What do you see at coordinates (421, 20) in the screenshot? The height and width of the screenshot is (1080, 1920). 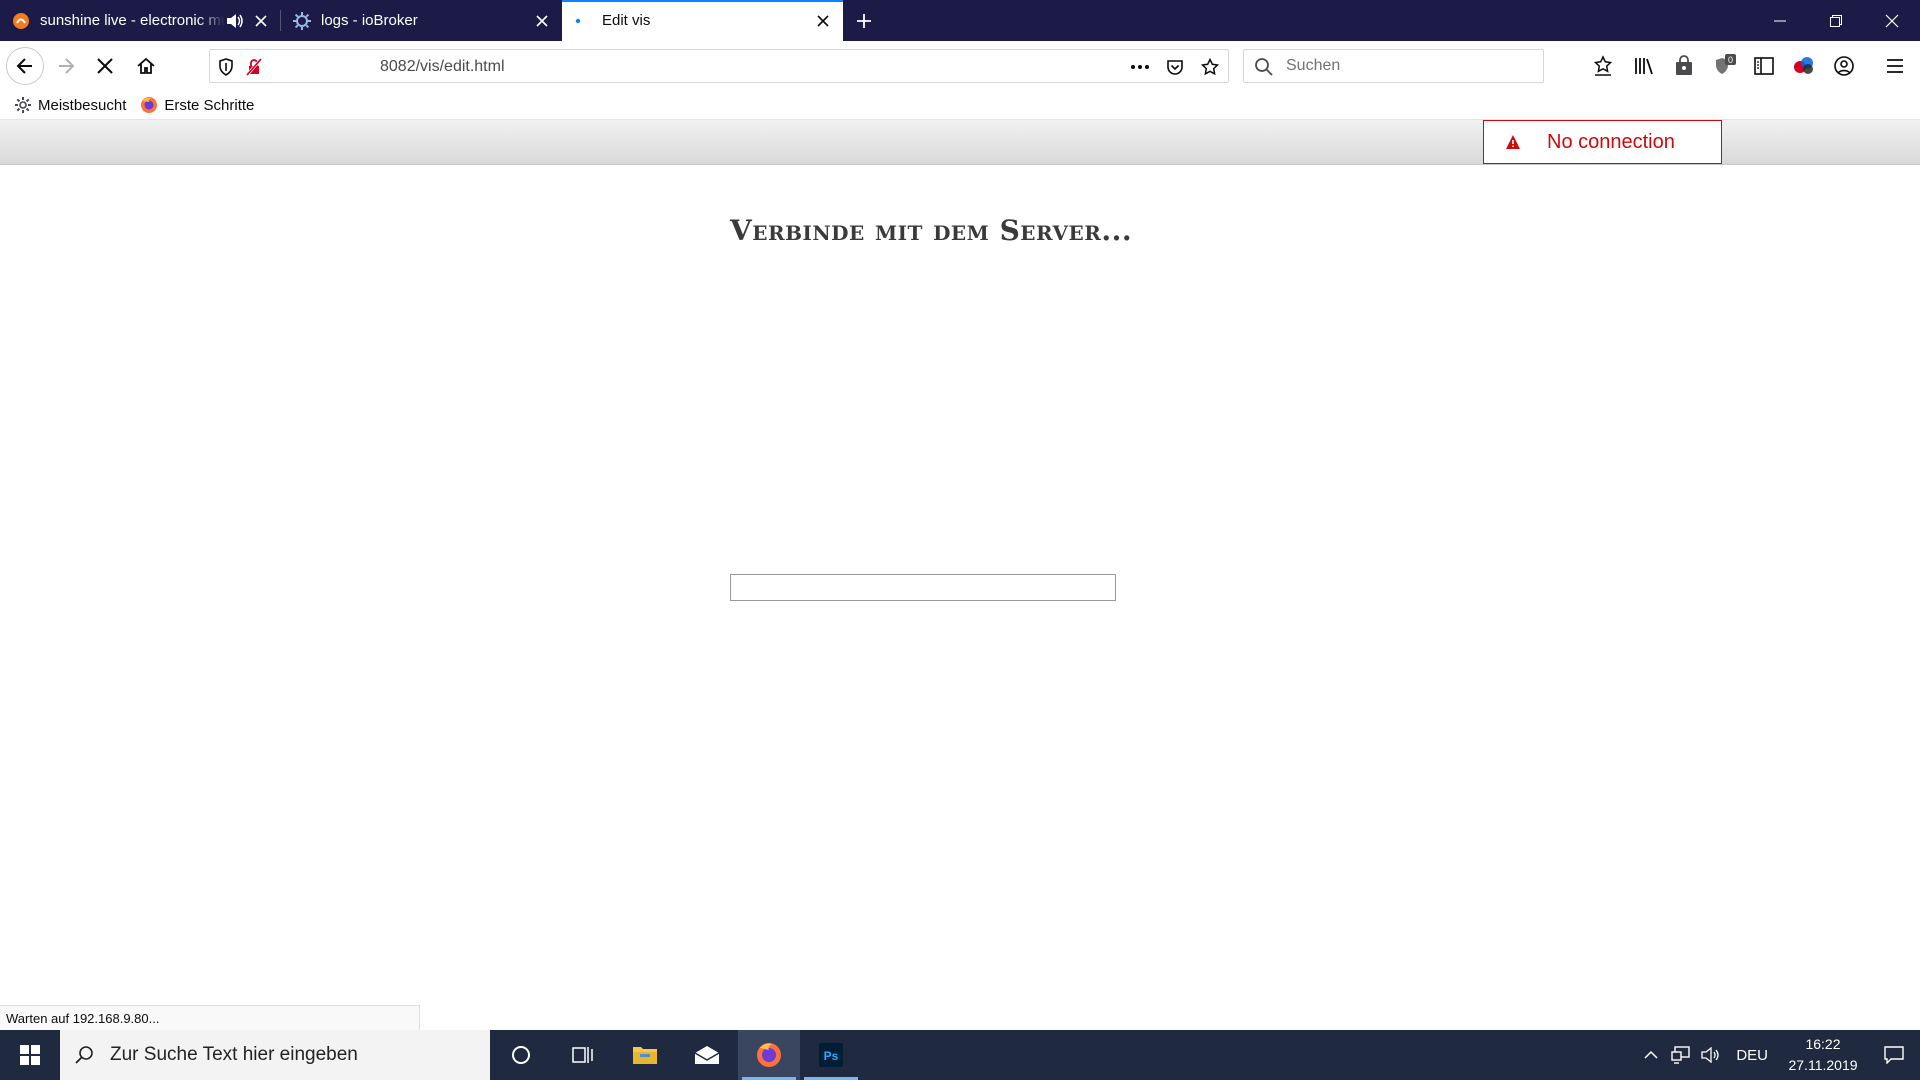 I see `tab-iobroker-logs: logs - ioBroker` at bounding box center [421, 20].